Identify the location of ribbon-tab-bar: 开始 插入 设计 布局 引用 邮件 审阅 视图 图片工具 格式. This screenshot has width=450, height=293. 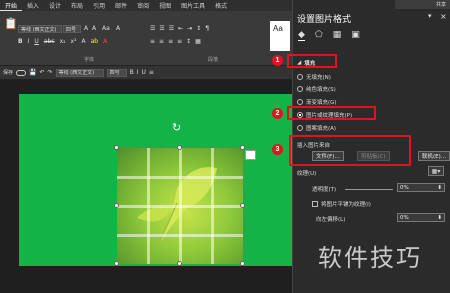
(146, 5).